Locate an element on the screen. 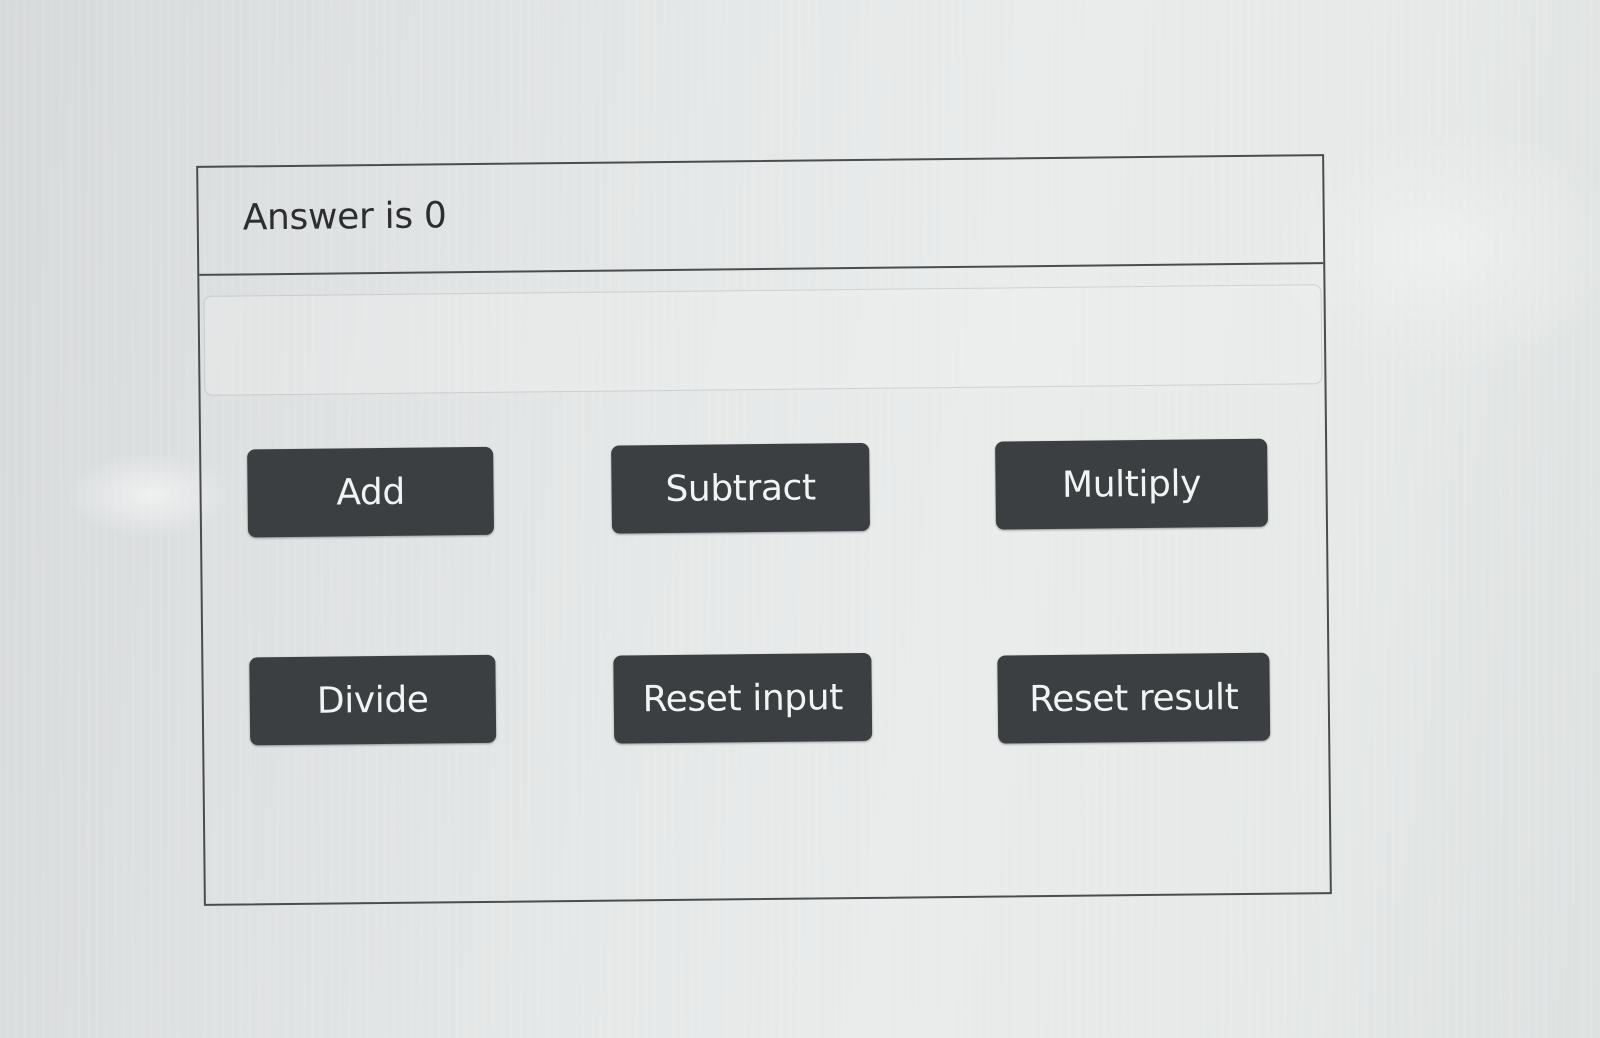 Image resolution: width=1600 pixels, height=1038 pixels. add-button: Add is located at coordinates (371, 492).